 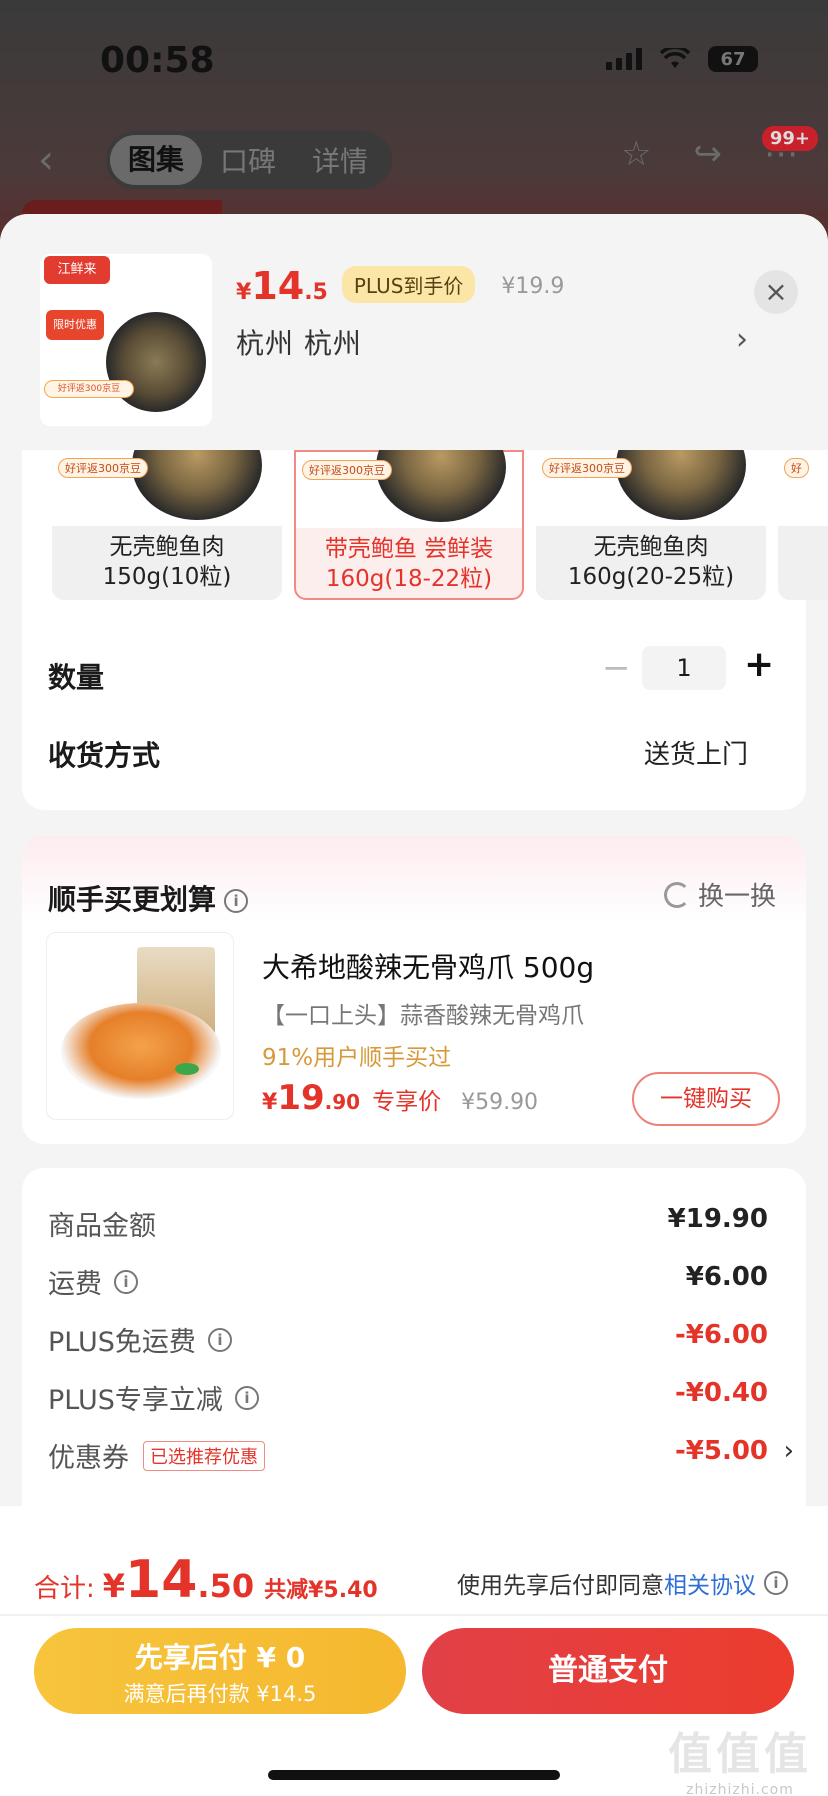 I want to click on variant-image: 好, so click(x=803, y=488).